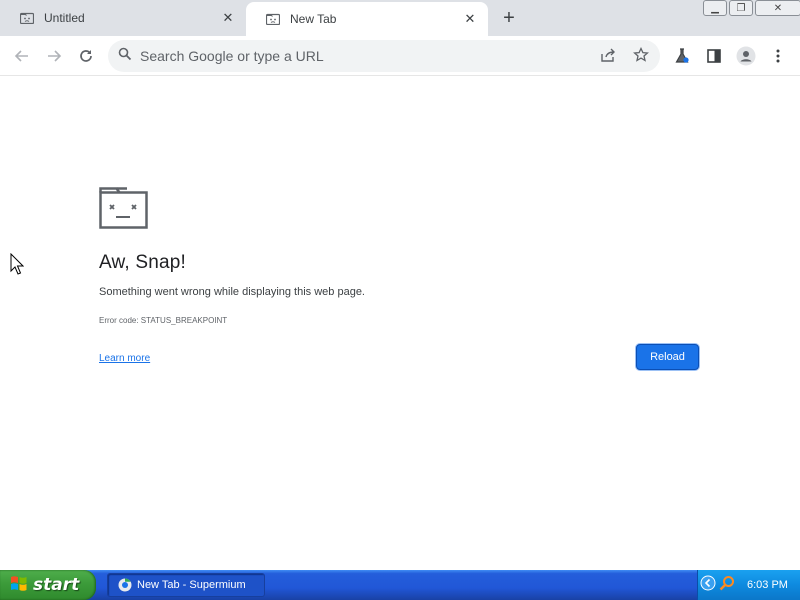 This screenshot has width=800, height=600. What do you see at coordinates (17, 266) in the screenshot?
I see `mouse-cursor-icon` at bounding box center [17, 266].